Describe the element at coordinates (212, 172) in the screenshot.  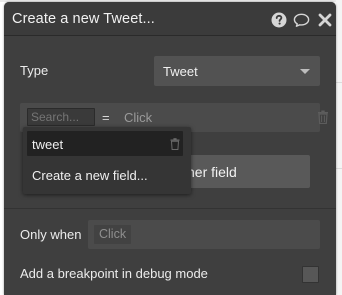
I see `add-field-button-label: ner field` at that location.